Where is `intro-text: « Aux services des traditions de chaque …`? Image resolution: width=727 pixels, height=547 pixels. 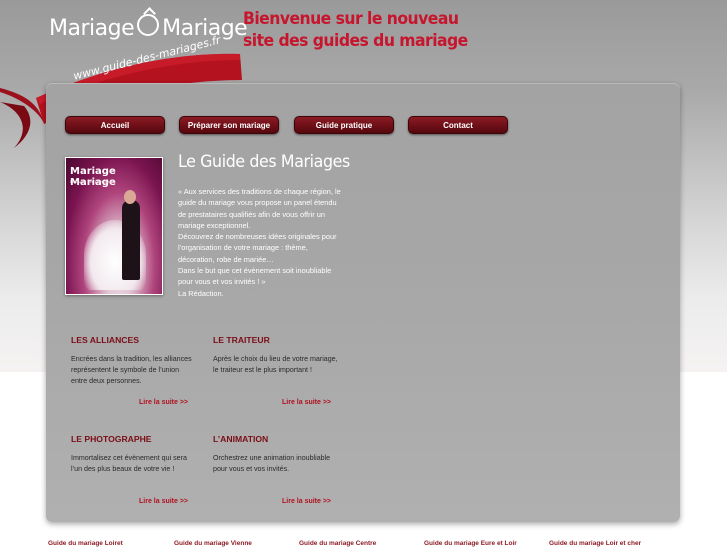
intro-text: « Aux services des traditions de chaque … is located at coordinates (260, 242).